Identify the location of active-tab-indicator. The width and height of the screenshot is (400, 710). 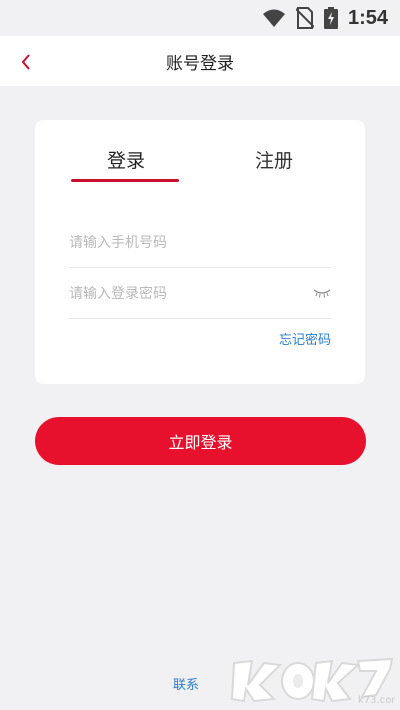
(125, 180).